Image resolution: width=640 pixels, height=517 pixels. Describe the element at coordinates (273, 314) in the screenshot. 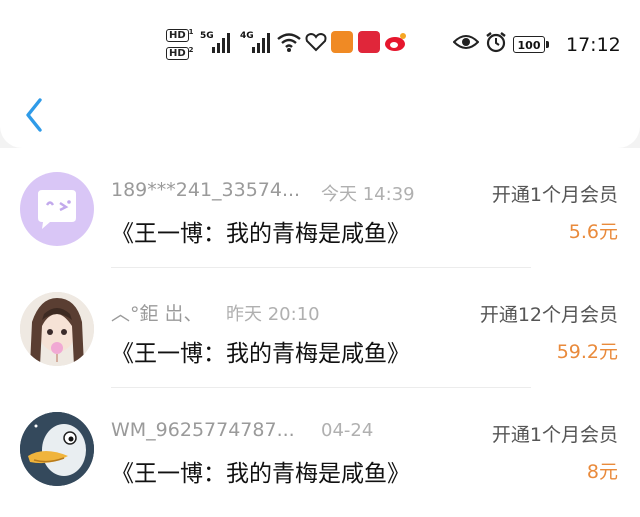

I see `timestamp: 昨天 20:10` at that location.